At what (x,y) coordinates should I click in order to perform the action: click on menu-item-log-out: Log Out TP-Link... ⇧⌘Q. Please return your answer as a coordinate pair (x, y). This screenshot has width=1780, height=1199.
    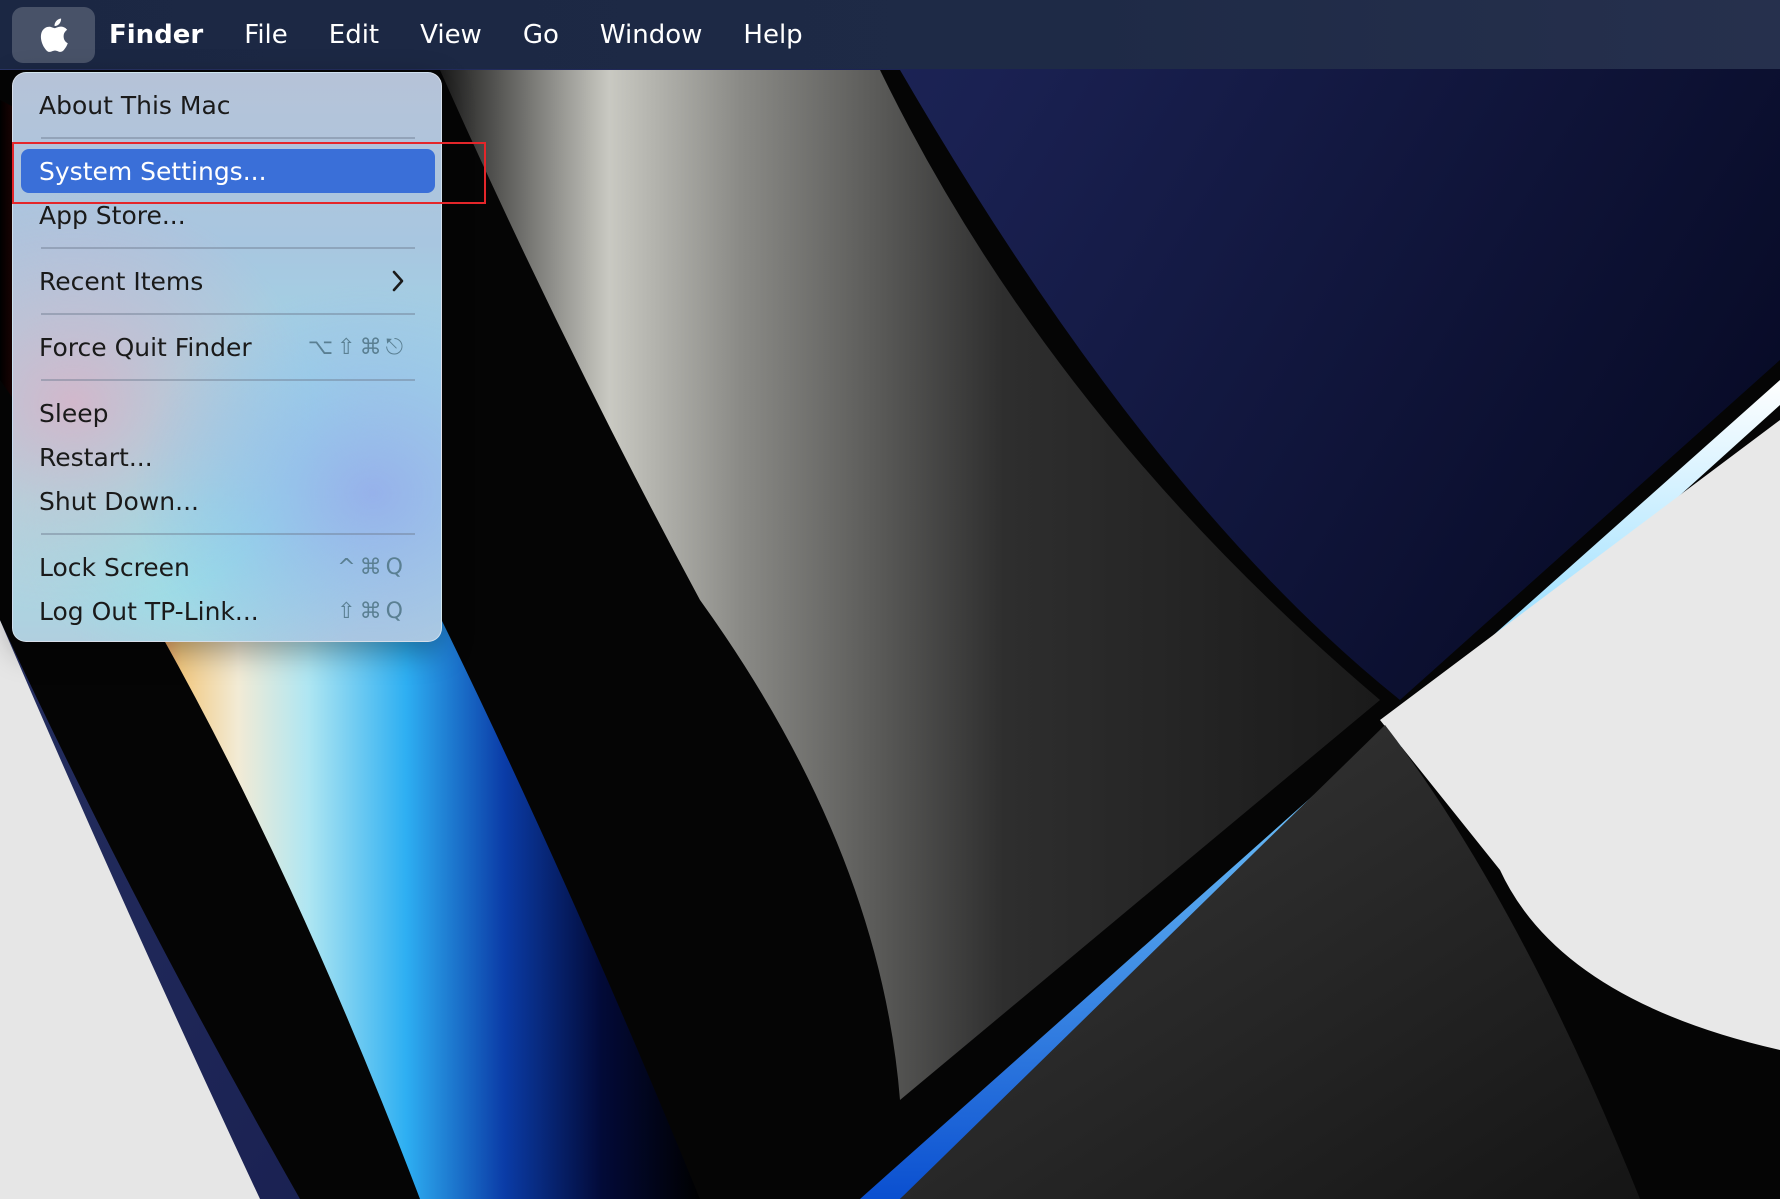
    Looking at the image, I should click on (228, 611).